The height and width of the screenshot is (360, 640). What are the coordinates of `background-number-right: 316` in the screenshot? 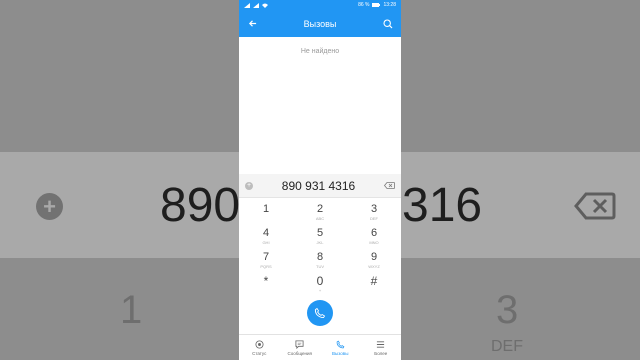 It's located at (442, 205).